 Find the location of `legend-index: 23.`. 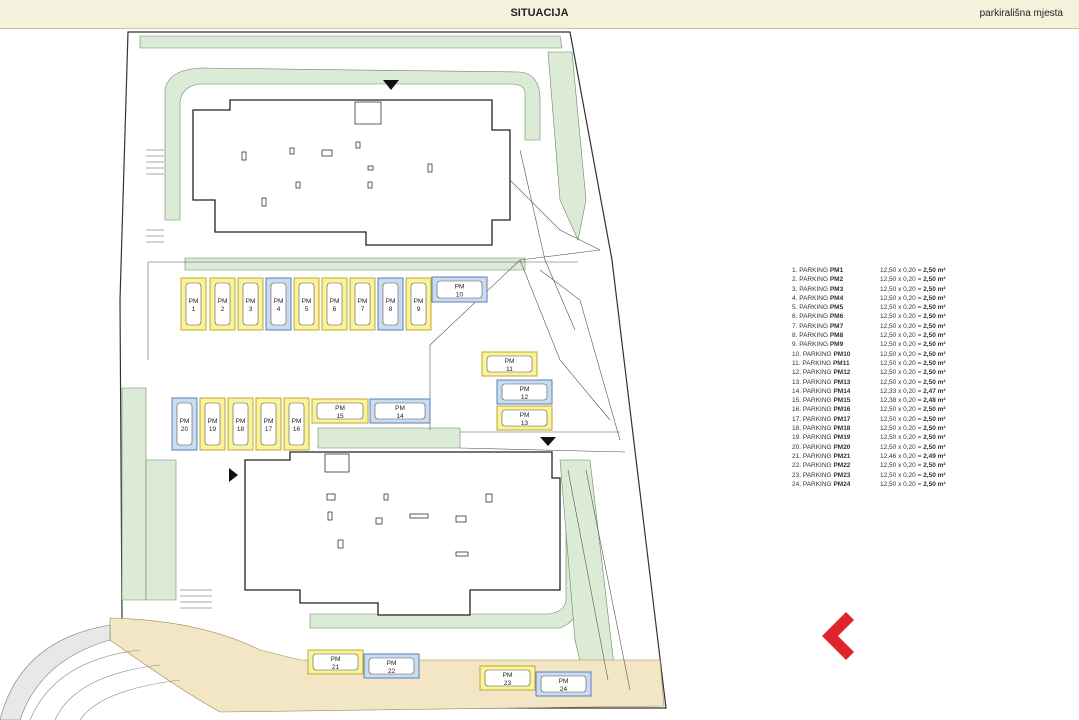

legend-index: 23. is located at coordinates (797, 475).